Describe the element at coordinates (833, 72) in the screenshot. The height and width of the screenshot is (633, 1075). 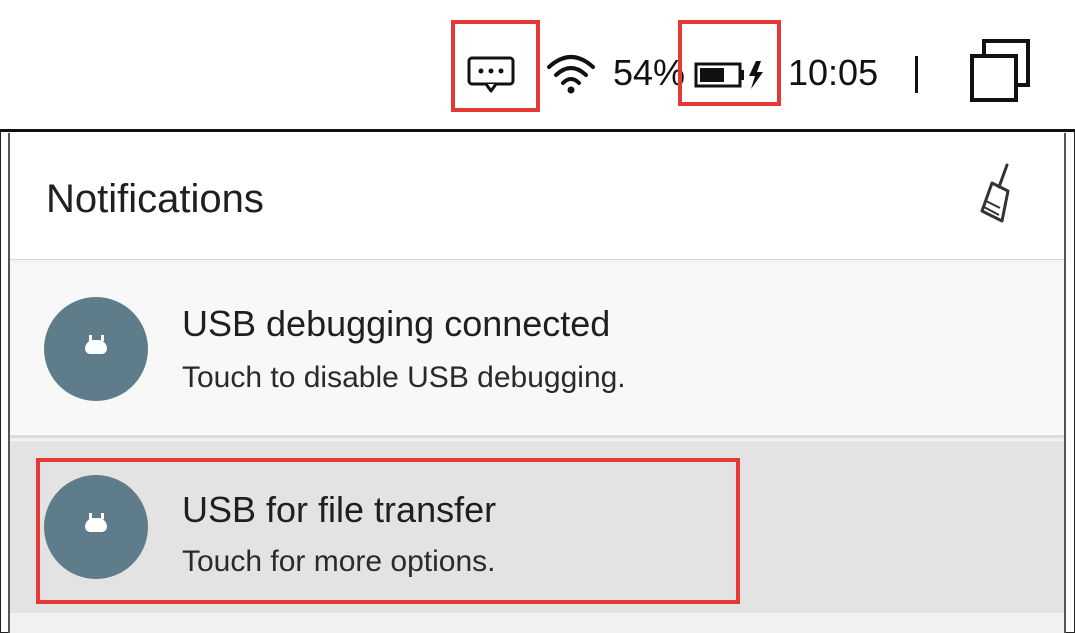
I see `clock-time: 10:05` at that location.